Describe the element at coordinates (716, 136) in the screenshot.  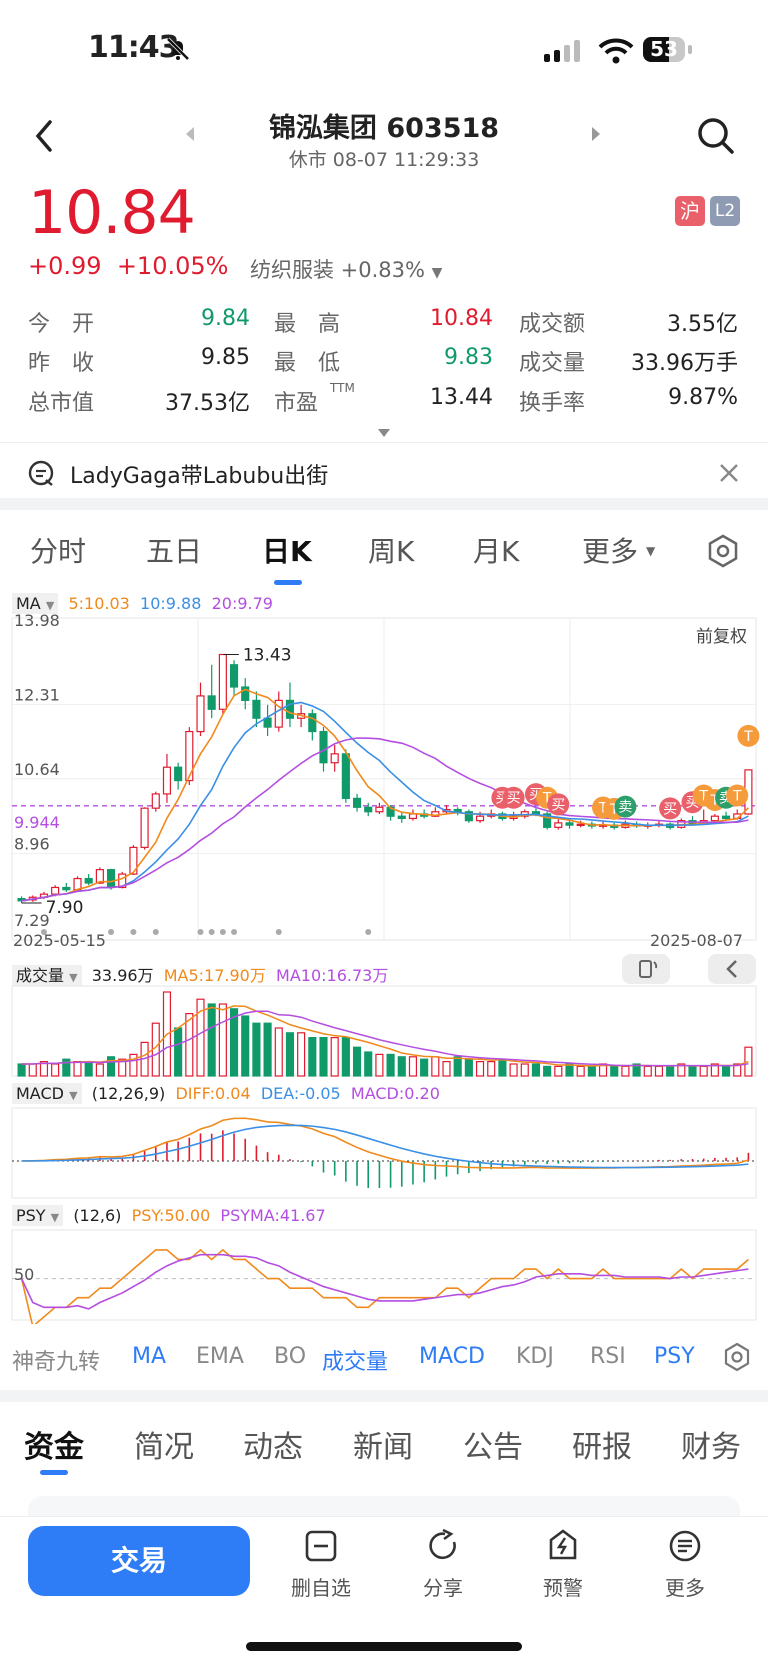
I see `search-icon` at that location.